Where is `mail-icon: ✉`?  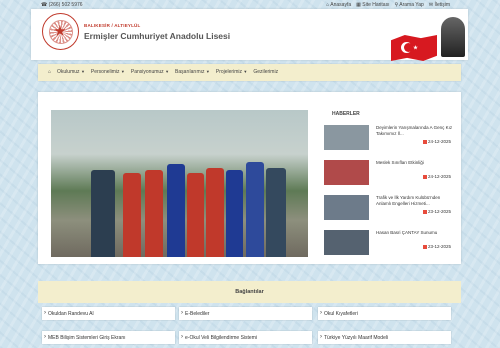
mail-icon: ✉ is located at coordinates (431, 5).